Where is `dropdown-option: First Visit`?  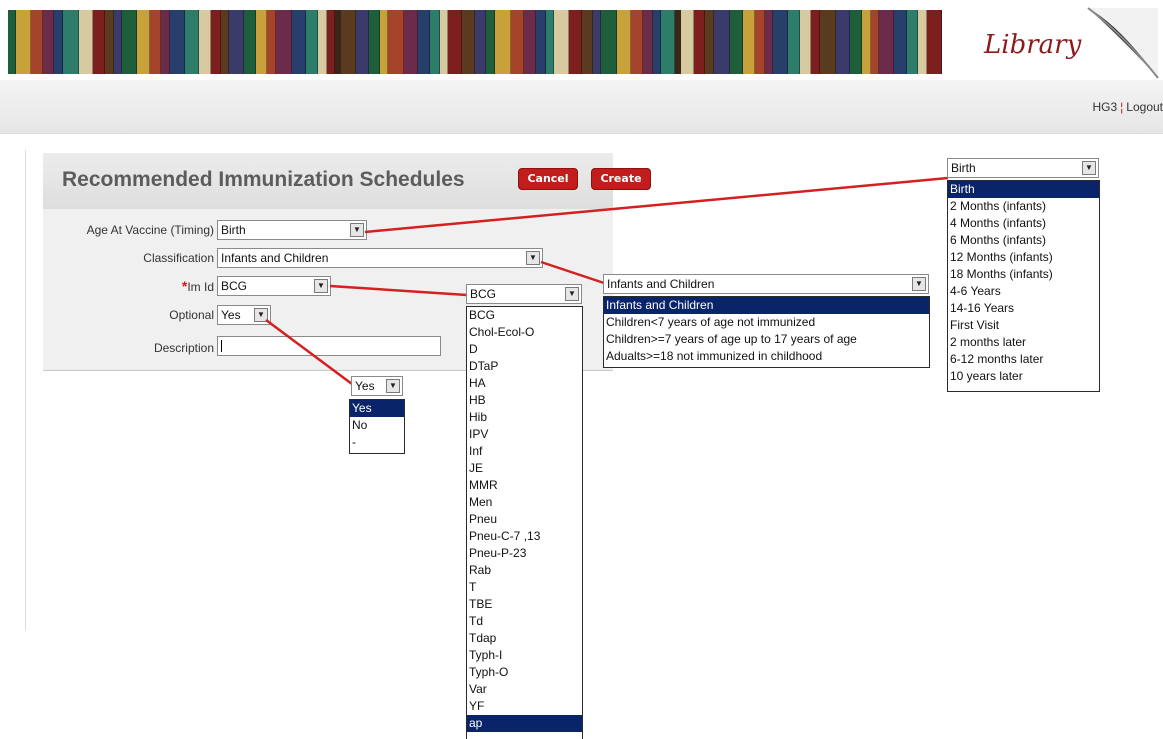
dropdown-option: First Visit is located at coordinates (1023, 325).